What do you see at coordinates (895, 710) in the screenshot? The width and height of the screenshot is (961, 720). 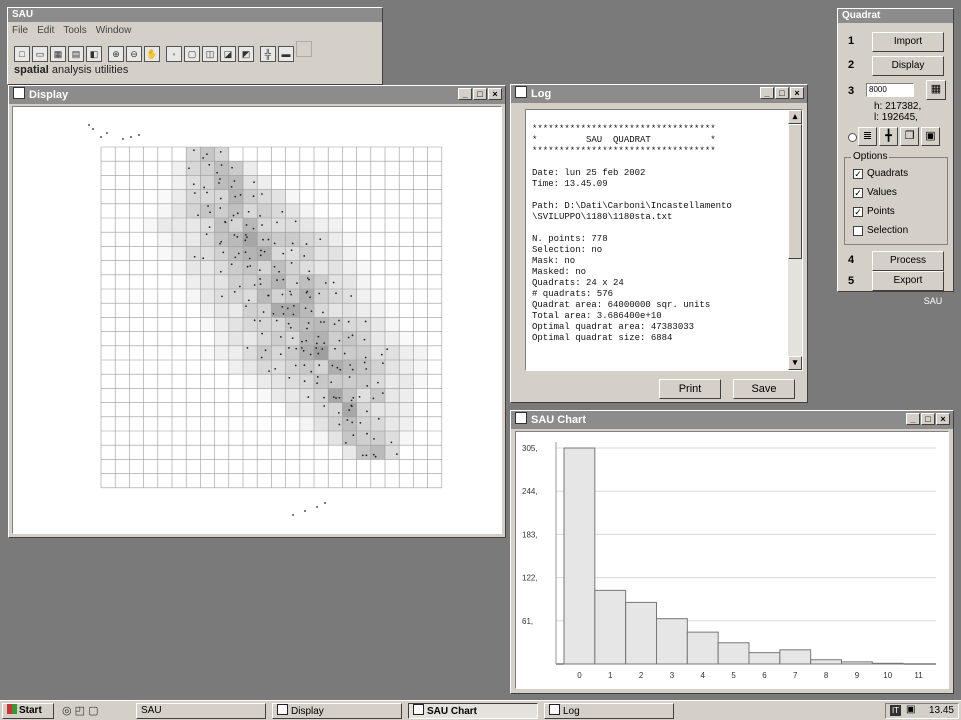 I see `language-icon: IT` at bounding box center [895, 710].